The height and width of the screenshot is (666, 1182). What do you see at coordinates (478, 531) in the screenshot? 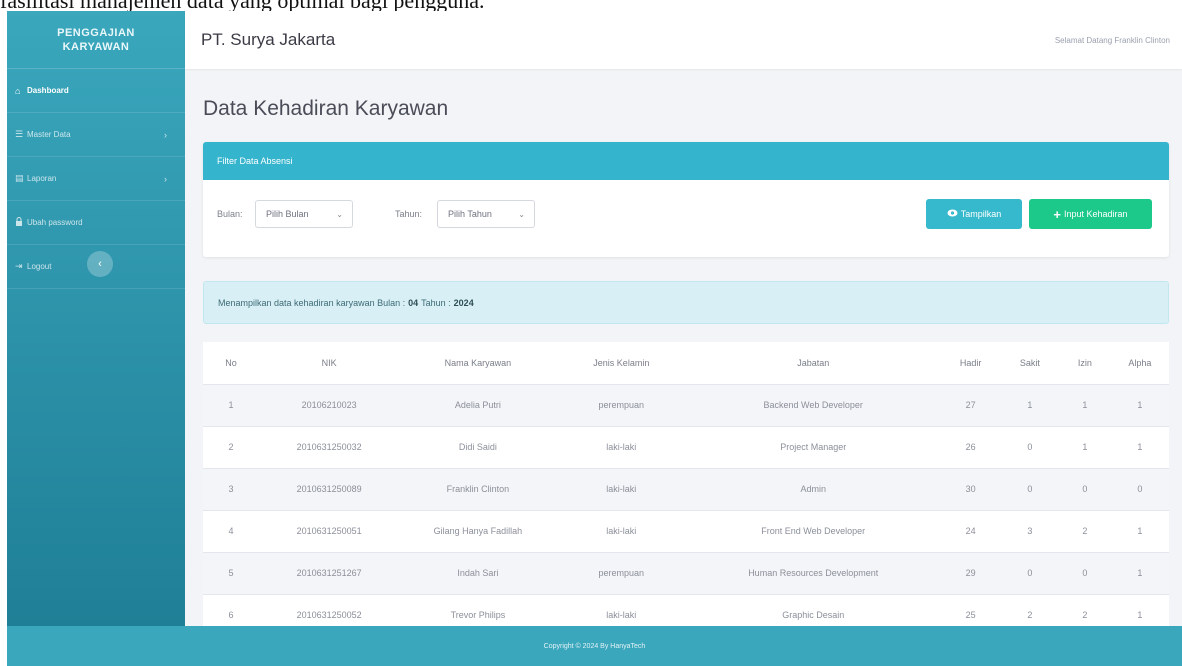
I see `table-cell: Gilang Hanya Fadillah` at bounding box center [478, 531].